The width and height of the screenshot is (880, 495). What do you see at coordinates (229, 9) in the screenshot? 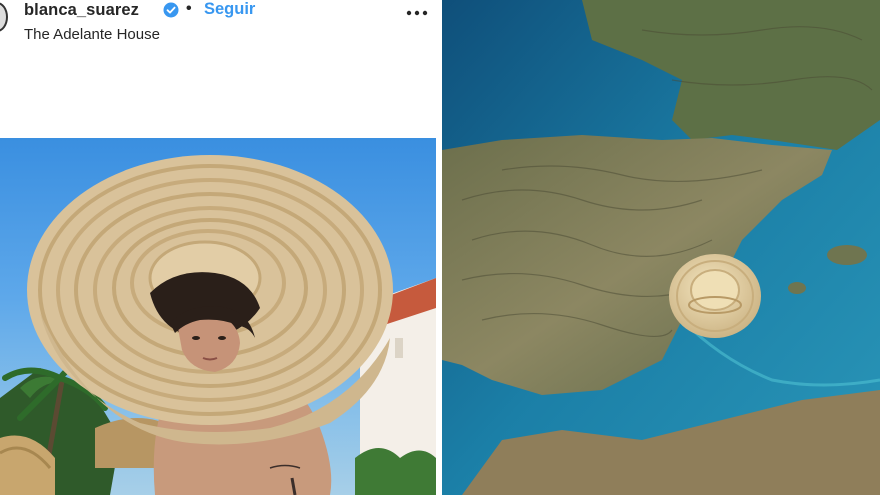
I see `follow-button: Seguir` at bounding box center [229, 9].